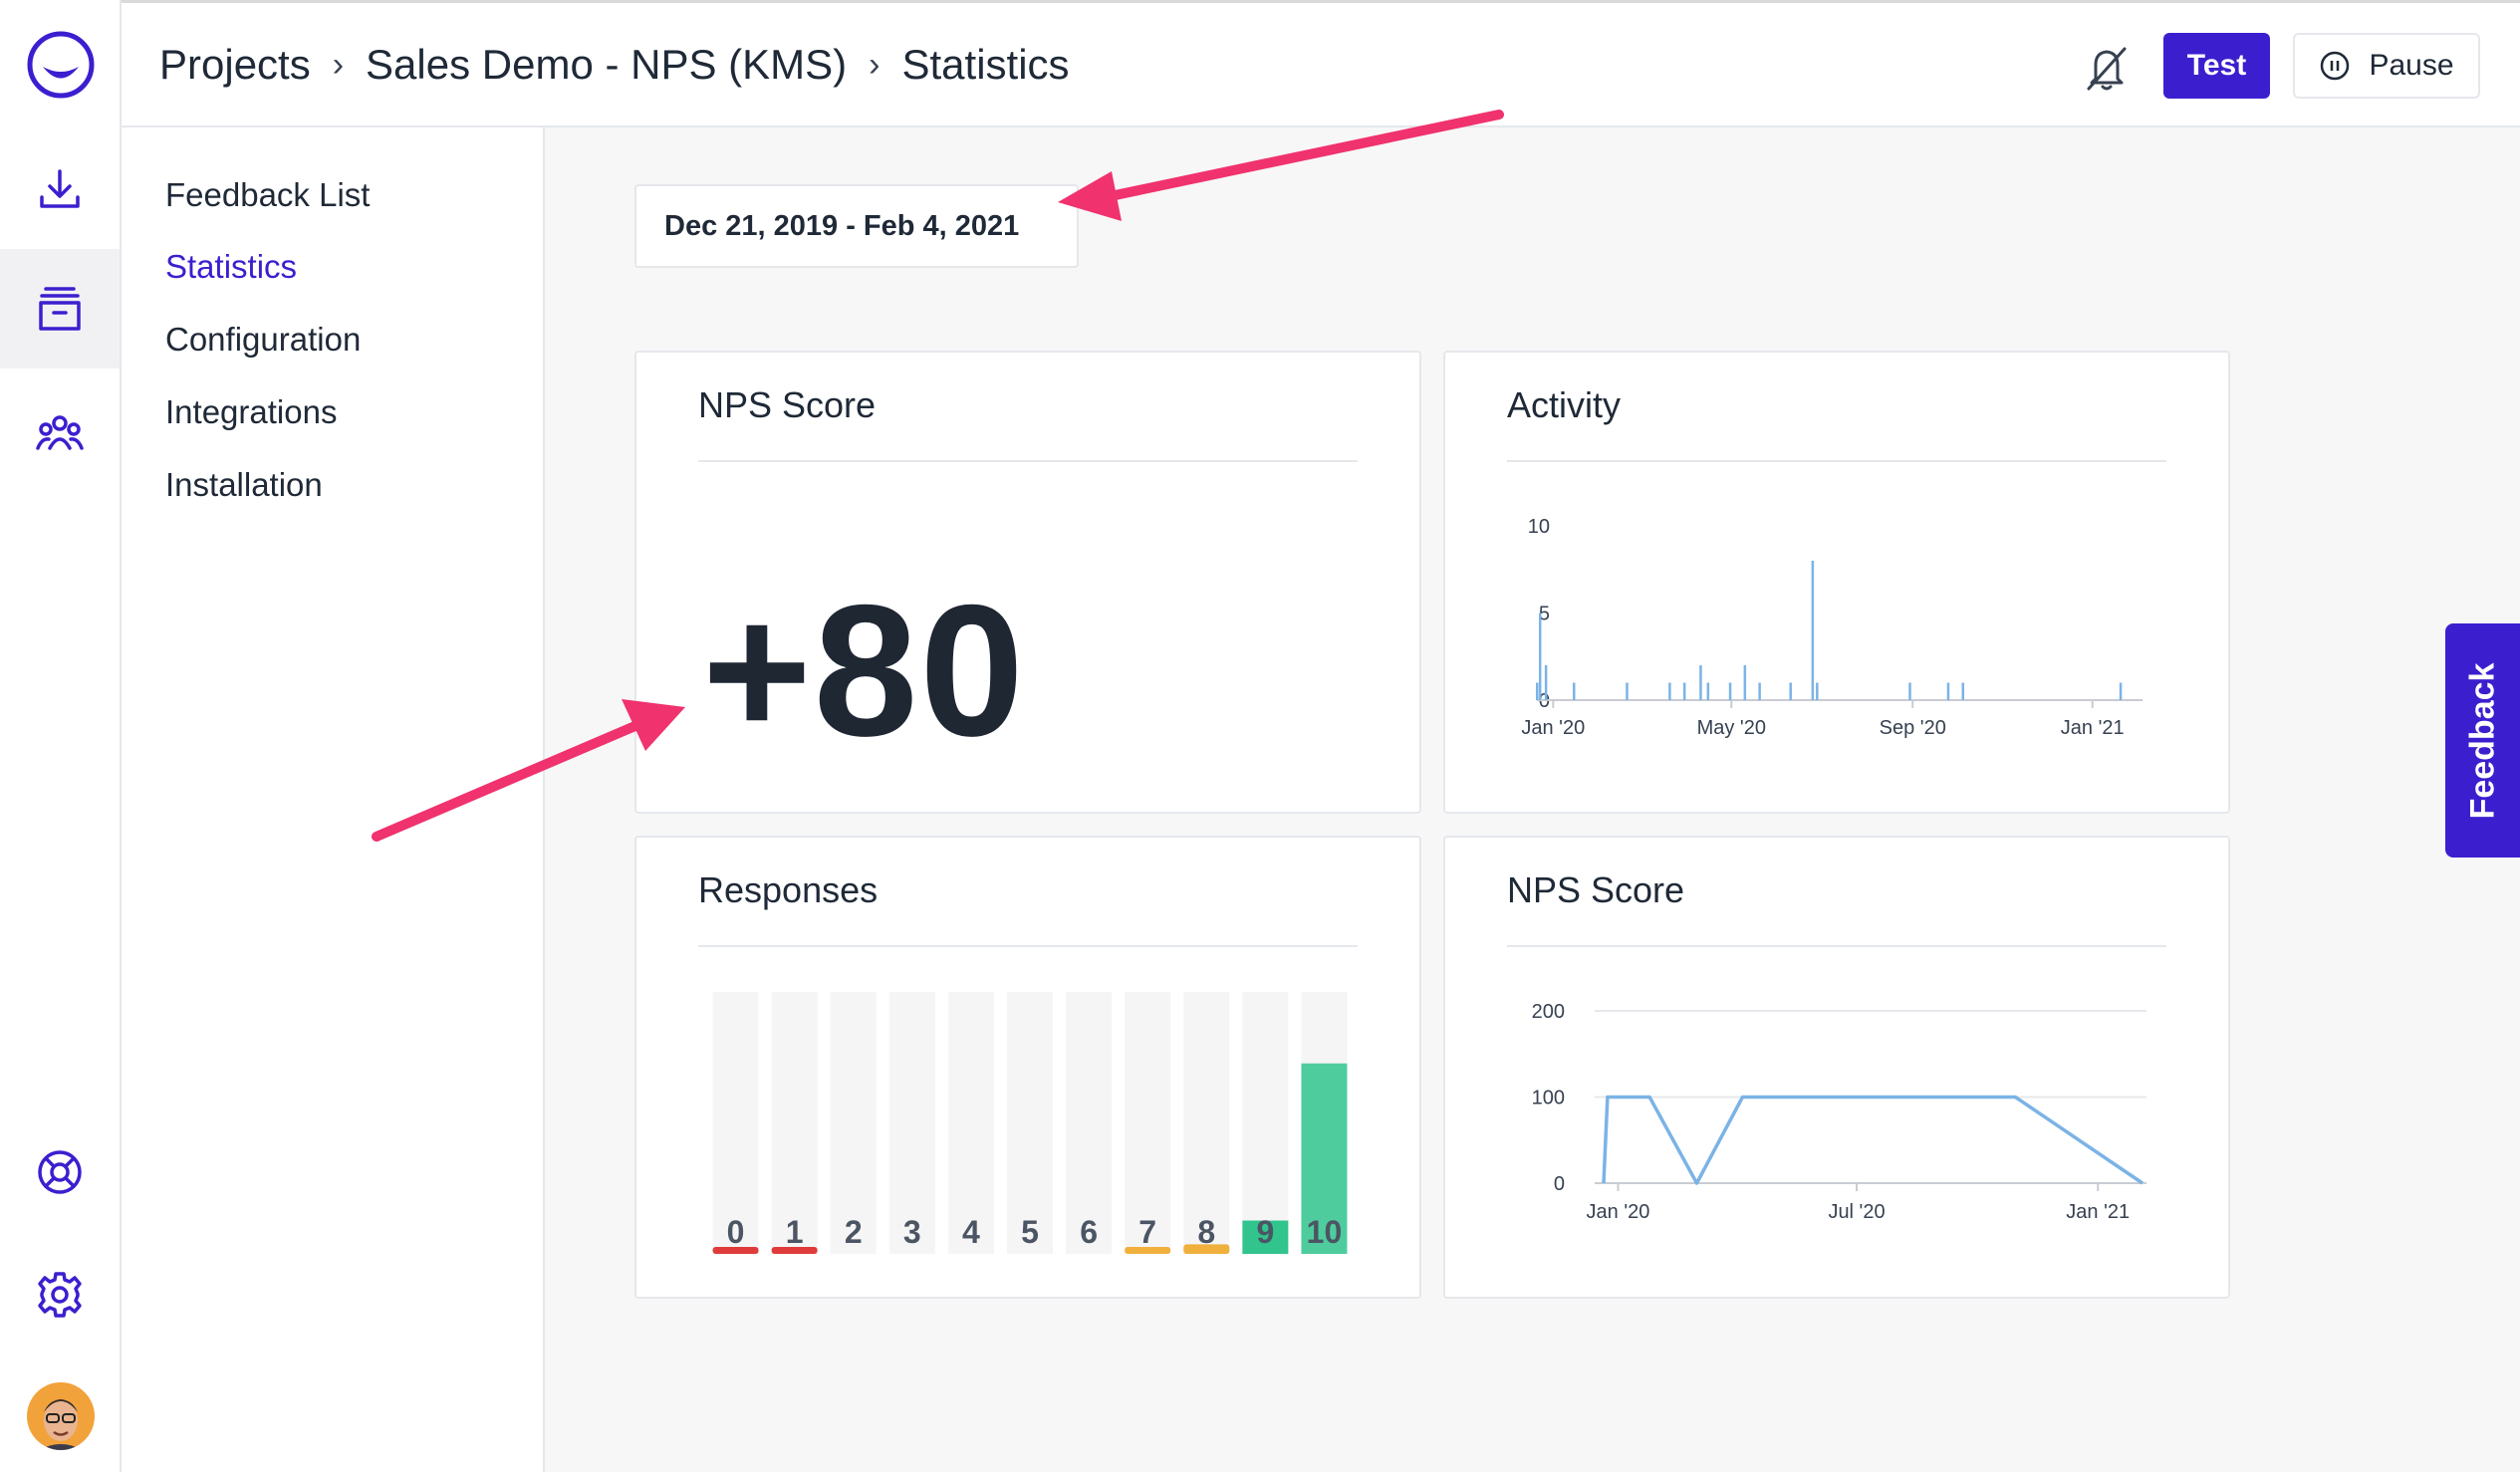 The height and width of the screenshot is (1472, 2520). What do you see at coordinates (60, 433) in the screenshot?
I see `team-icon` at bounding box center [60, 433].